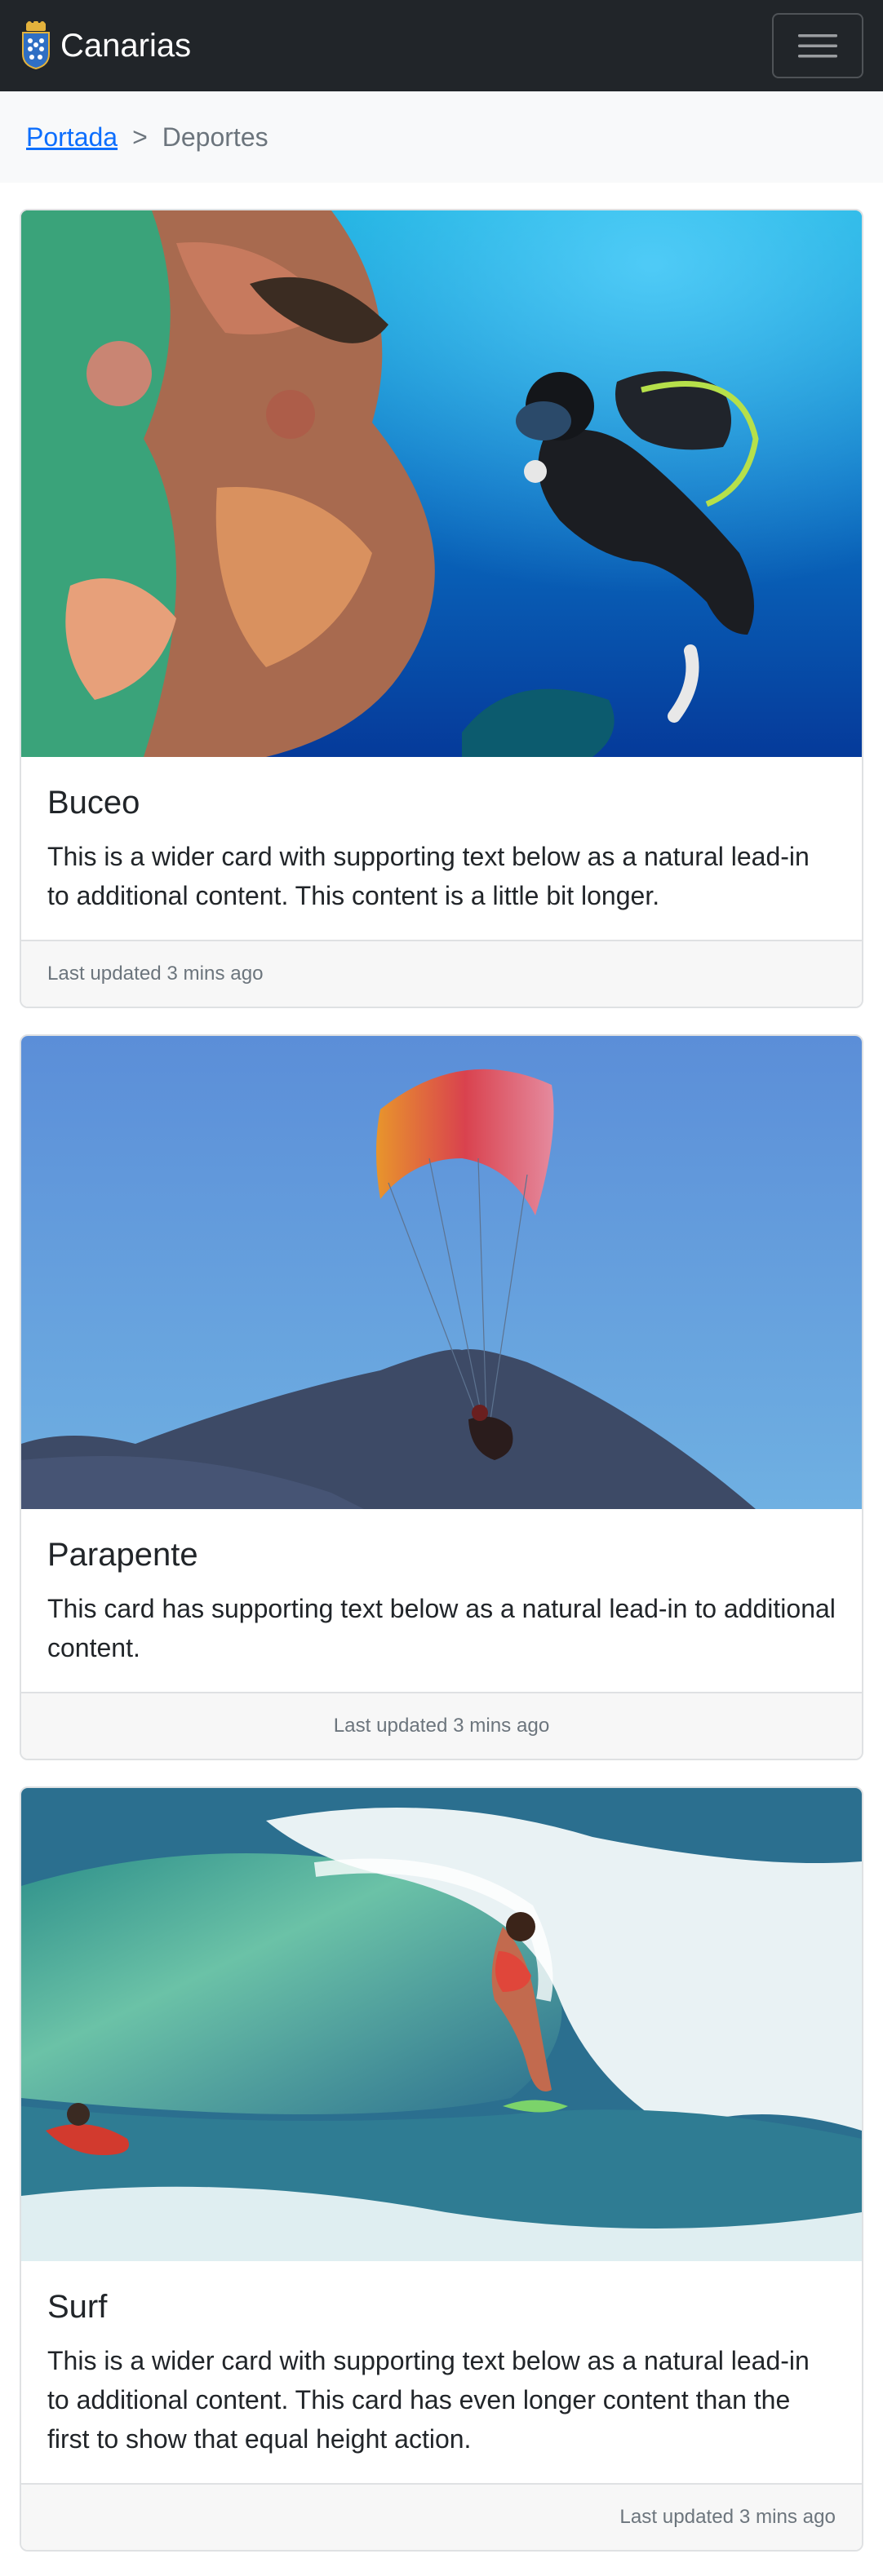 Image resolution: width=883 pixels, height=2576 pixels. Describe the element at coordinates (441, 137) in the screenshot. I see `breadcrumb-bar: Portada > Deportes` at that location.